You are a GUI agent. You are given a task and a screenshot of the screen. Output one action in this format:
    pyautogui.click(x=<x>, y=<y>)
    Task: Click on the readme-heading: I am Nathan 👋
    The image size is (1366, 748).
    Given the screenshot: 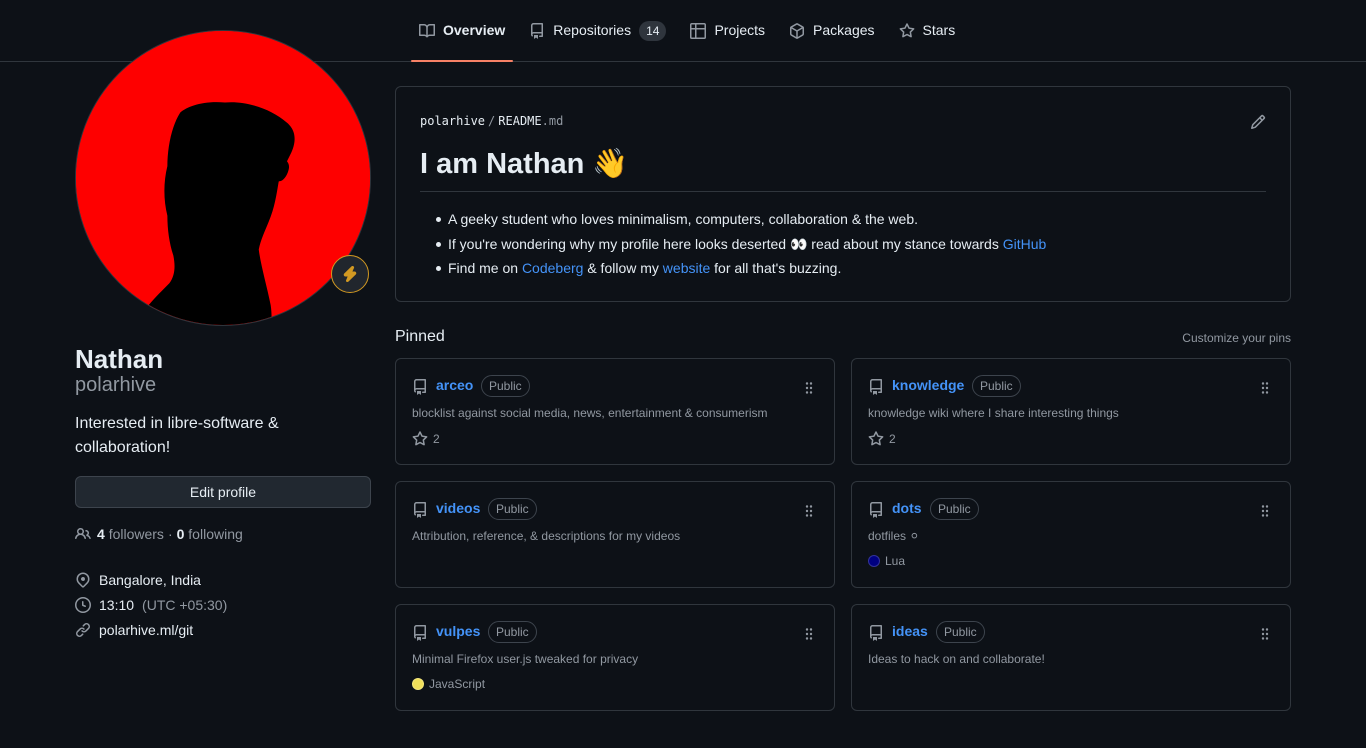 What is the action you would take?
    pyautogui.click(x=843, y=168)
    